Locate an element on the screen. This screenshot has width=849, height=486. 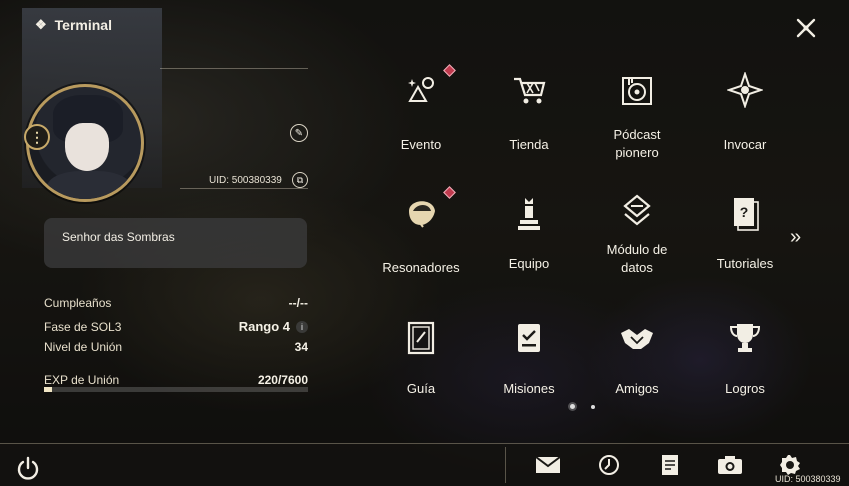
union-exp-label: EXP de Unión is located at coordinates (82, 380).